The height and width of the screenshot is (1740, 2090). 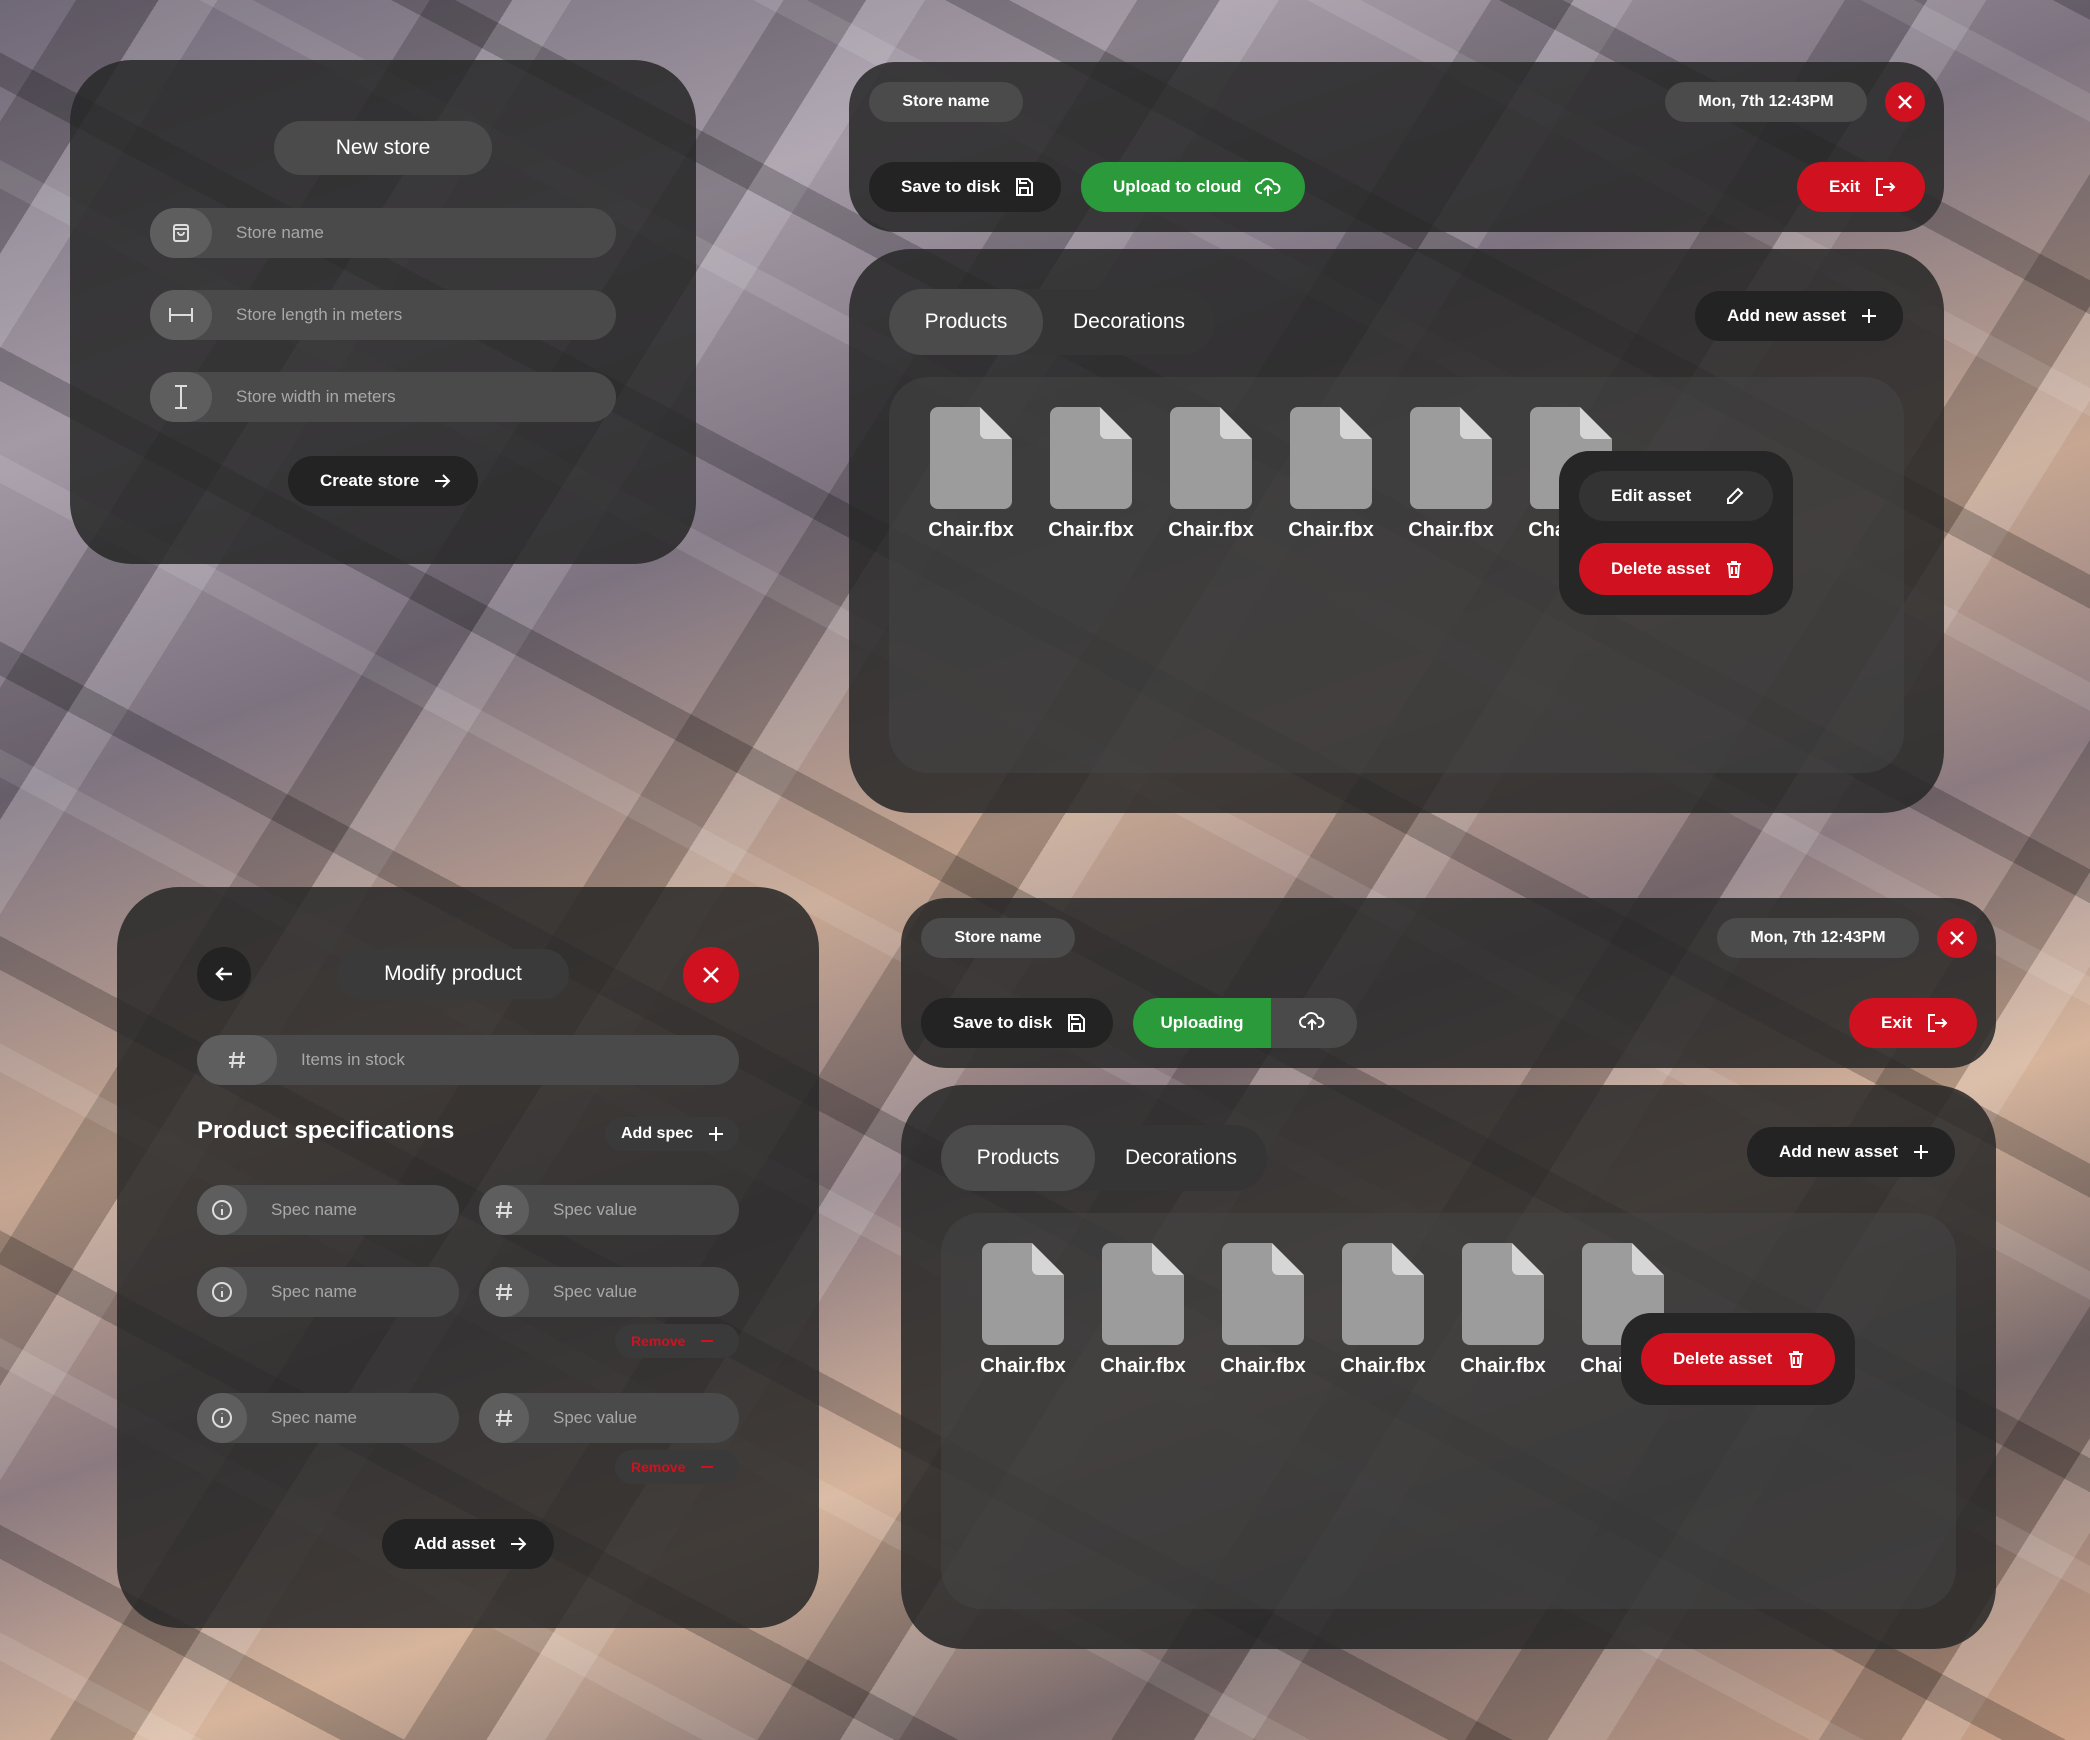 I want to click on add-asset-label: Add asset, so click(x=455, y=1543).